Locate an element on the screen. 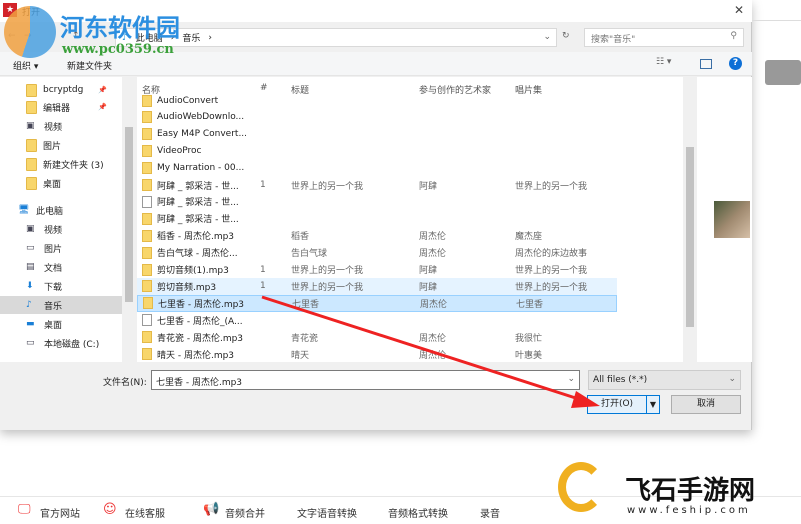  app-bar-item: 文字语音转换 is located at coordinates (327, 512).